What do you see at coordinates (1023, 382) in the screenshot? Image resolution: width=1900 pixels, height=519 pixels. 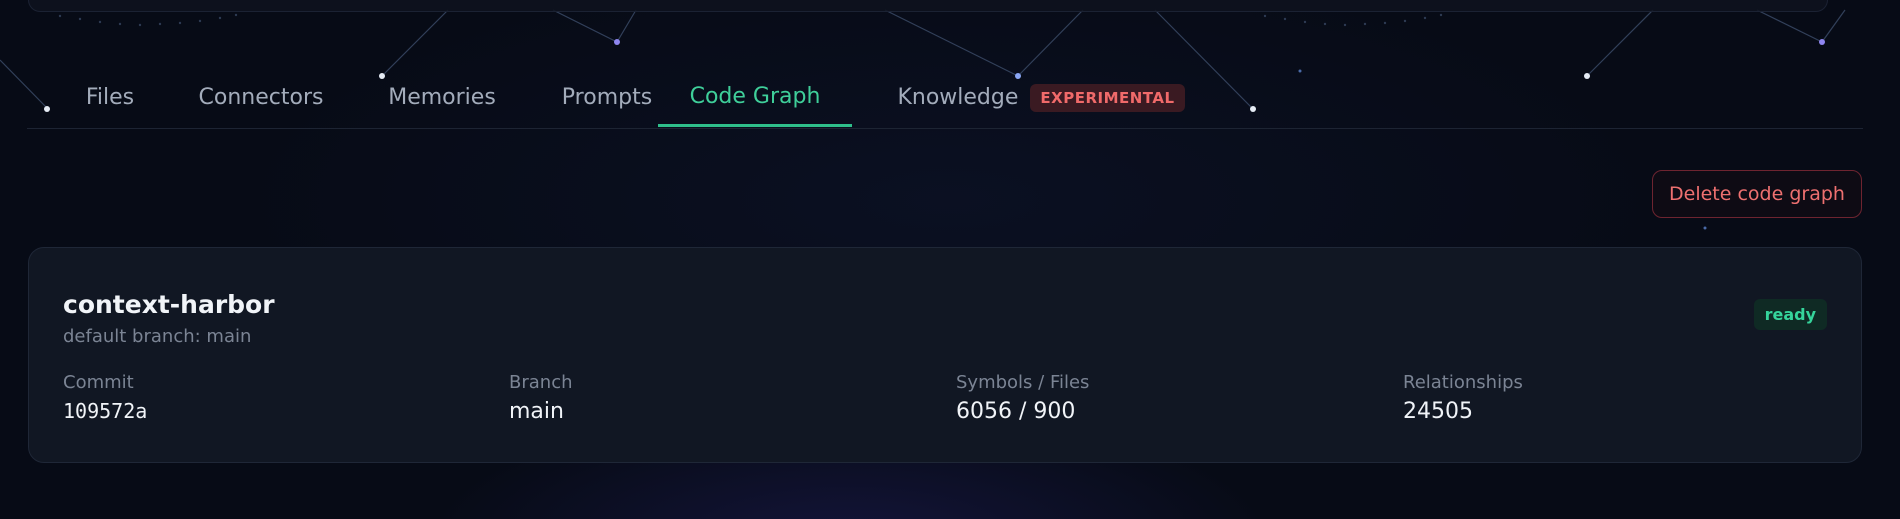 I see `stat-label: Symbols / Files` at bounding box center [1023, 382].